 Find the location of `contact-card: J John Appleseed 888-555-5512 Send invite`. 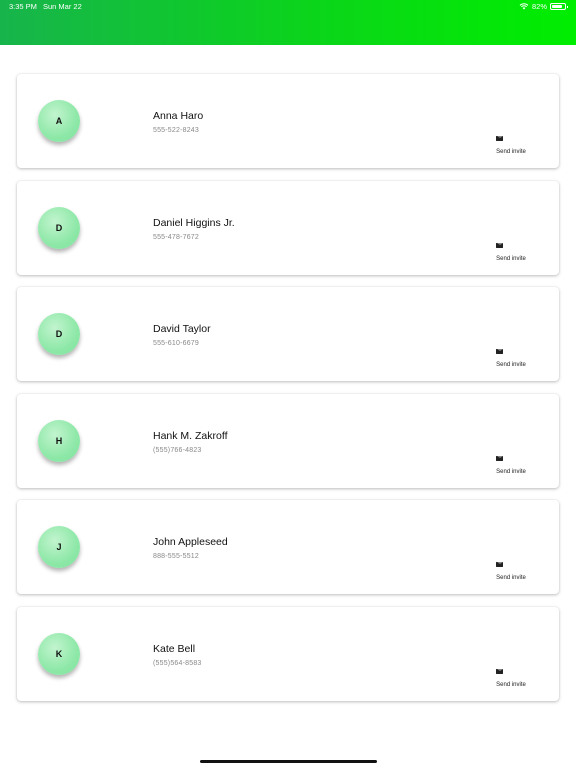

contact-card: J John Appleseed 888-555-5512 Send invite is located at coordinates (288, 547).